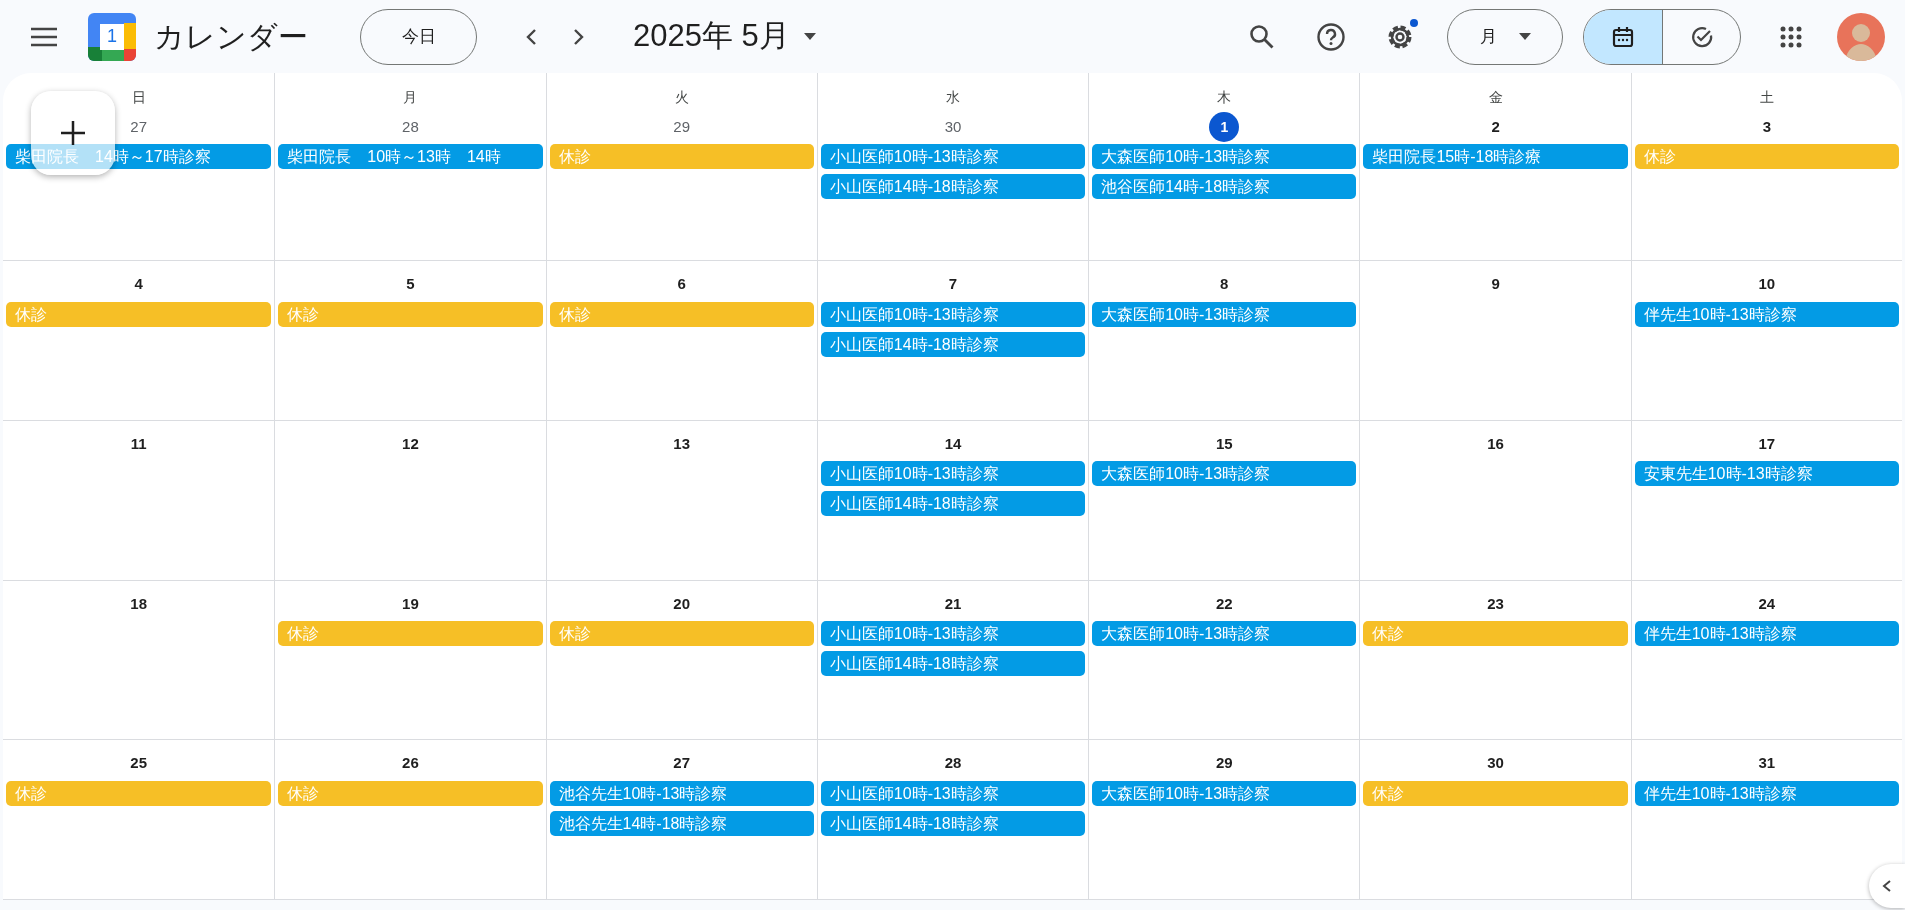 Image resolution: width=1905 pixels, height=910 pixels. I want to click on date-number: 2, so click(1495, 127).